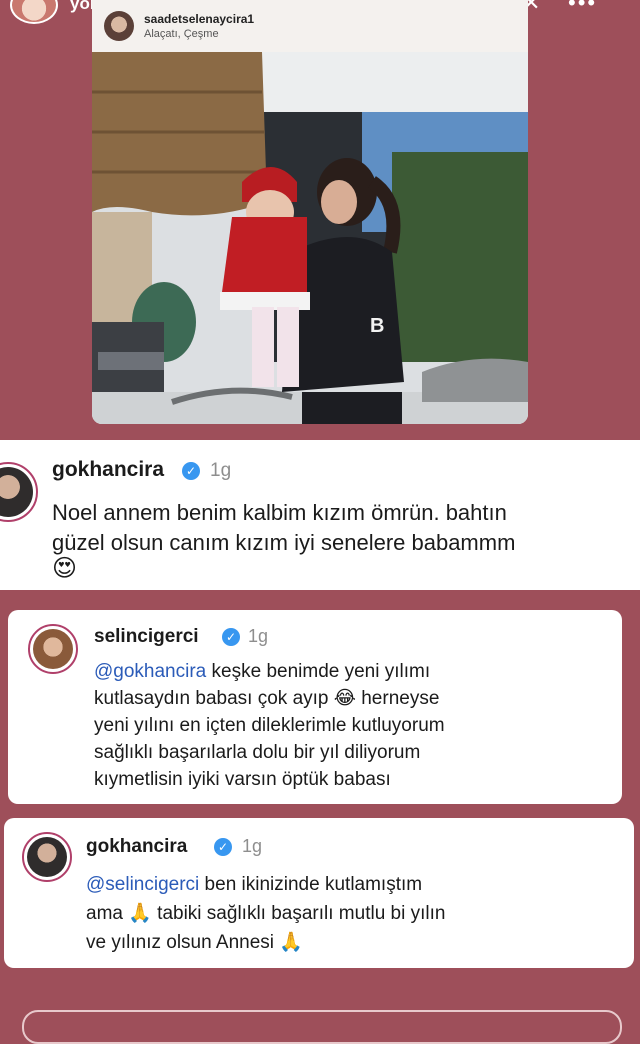 This screenshot has height=1044, width=640. What do you see at coordinates (199, 19) in the screenshot?
I see `post-username: saadetselenaycira1` at bounding box center [199, 19].